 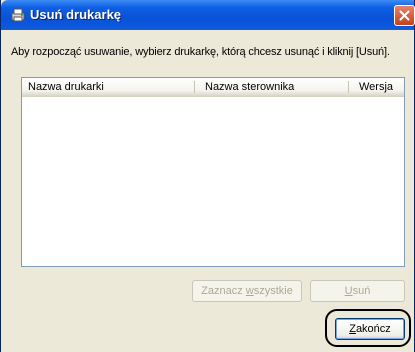 What do you see at coordinates (223, 291) in the screenshot?
I see `select-all-label-pre: Zaznacz` at bounding box center [223, 291].